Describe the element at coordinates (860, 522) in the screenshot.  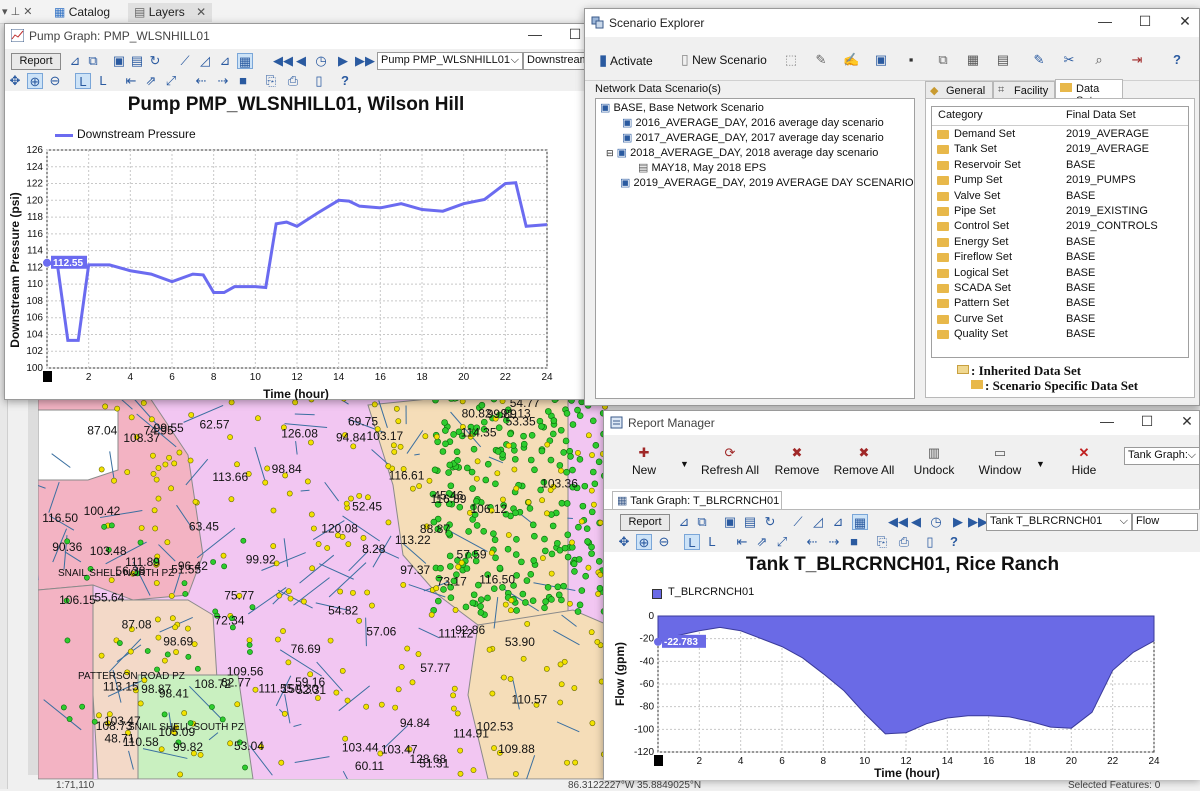
I see `grid-toggle-icon: ▦` at that location.